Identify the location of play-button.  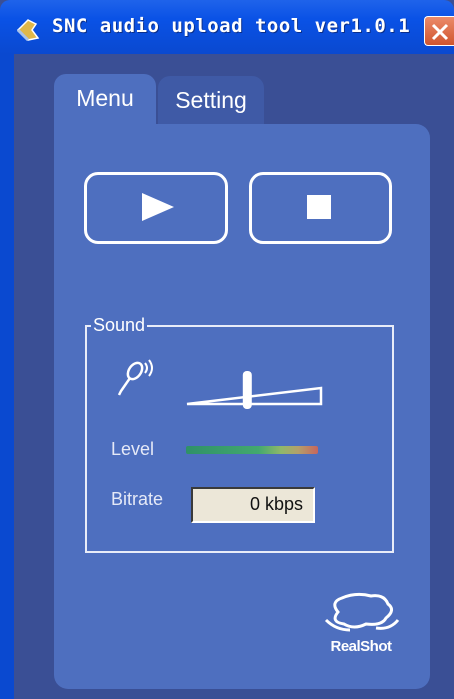
(156, 208).